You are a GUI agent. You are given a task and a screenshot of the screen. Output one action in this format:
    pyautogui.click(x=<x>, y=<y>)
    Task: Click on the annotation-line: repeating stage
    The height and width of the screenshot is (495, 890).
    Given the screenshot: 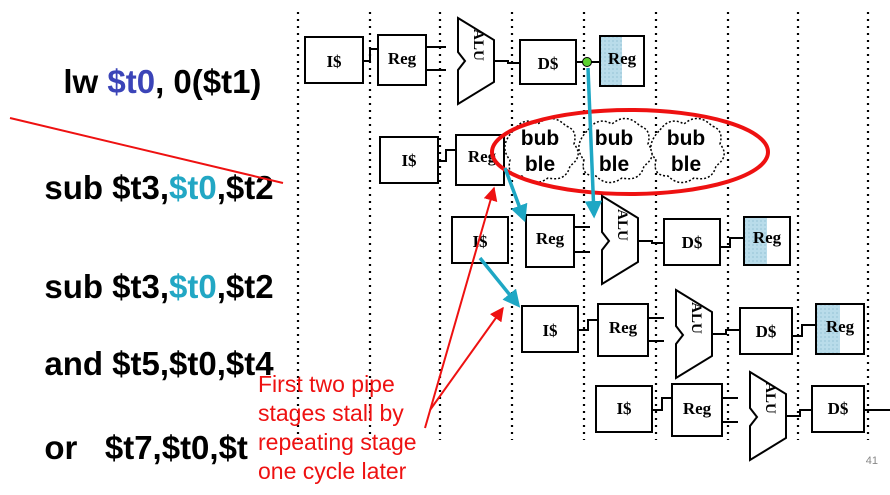 What is the action you would take?
    pyautogui.click(x=337, y=442)
    